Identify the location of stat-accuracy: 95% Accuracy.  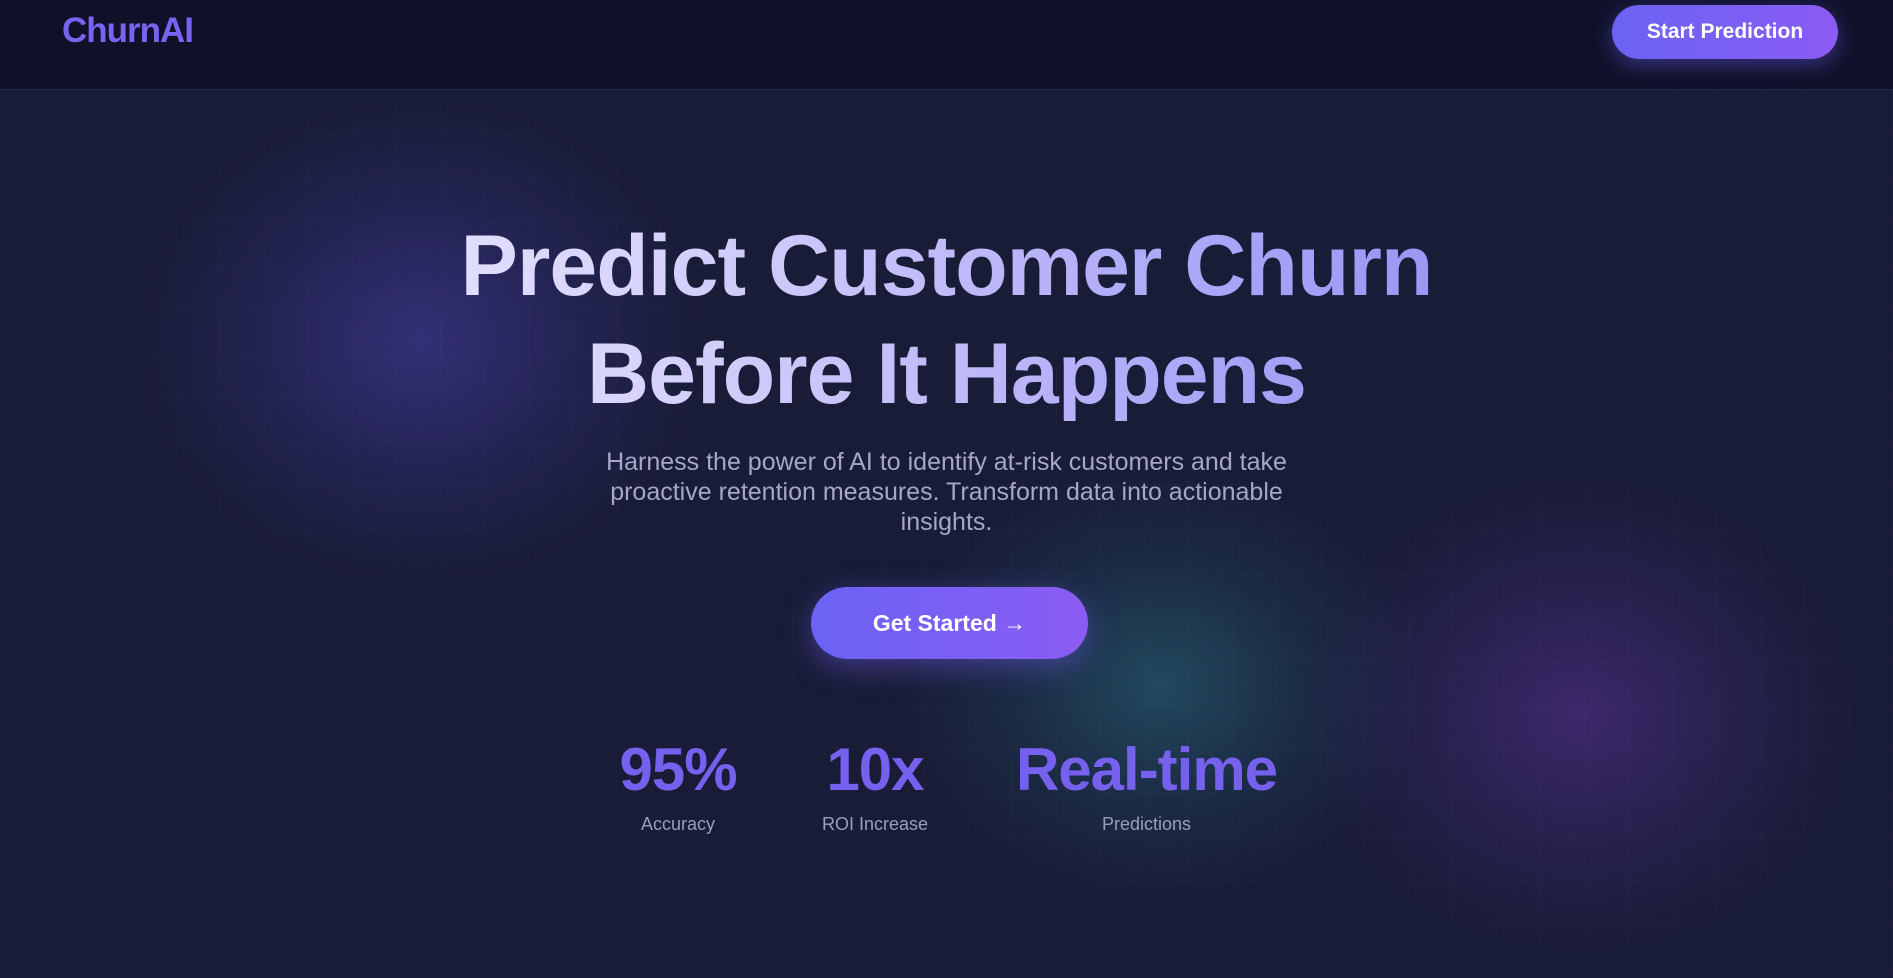
(678, 785).